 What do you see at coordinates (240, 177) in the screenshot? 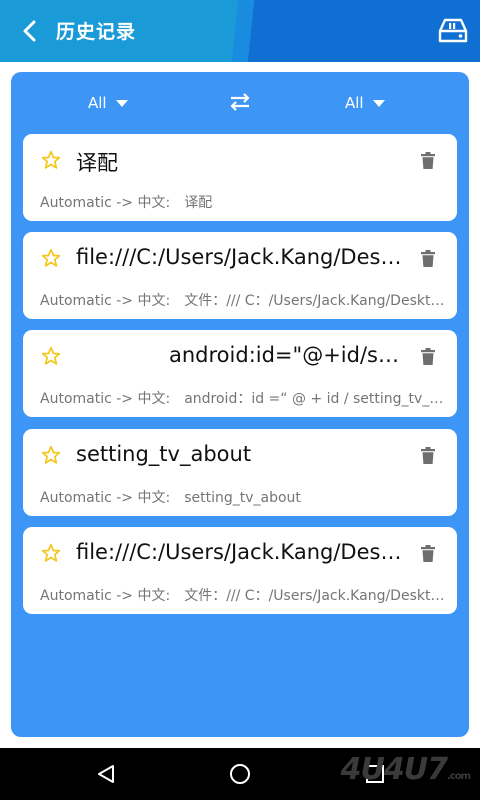
I see `history-item: 译配 Automatic -> 中文: 译配` at bounding box center [240, 177].